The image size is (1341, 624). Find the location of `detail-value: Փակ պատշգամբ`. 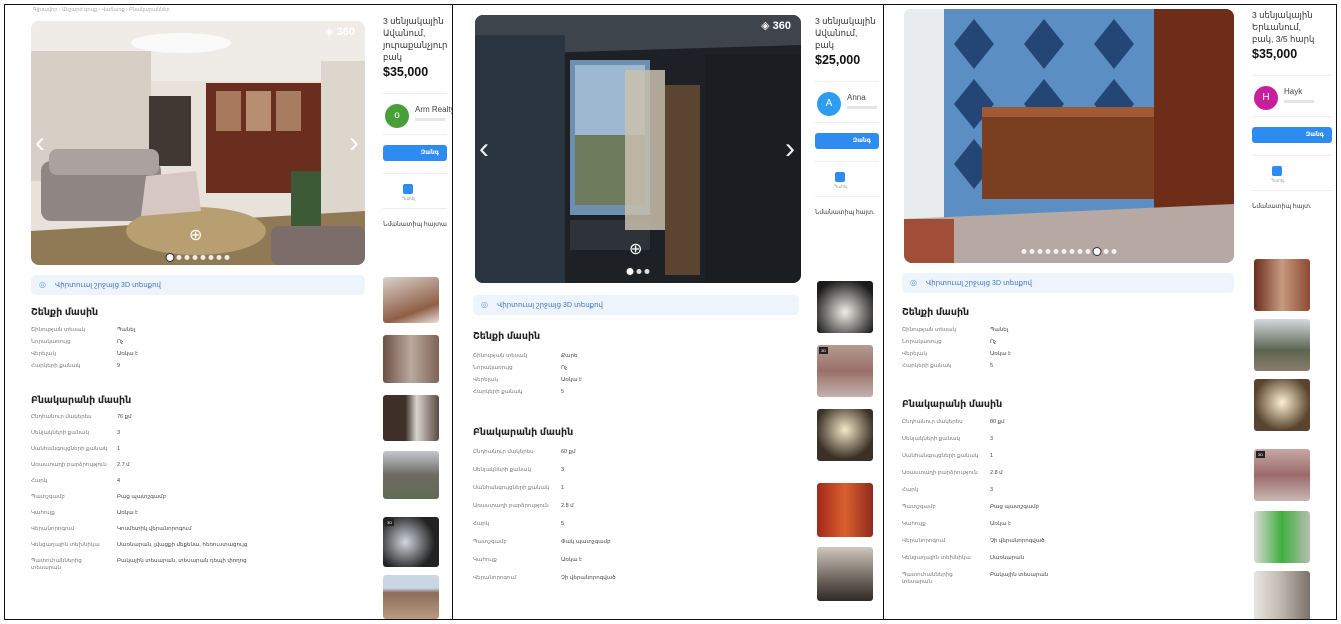

detail-value: Փակ պատշգամբ is located at coordinates (586, 542).